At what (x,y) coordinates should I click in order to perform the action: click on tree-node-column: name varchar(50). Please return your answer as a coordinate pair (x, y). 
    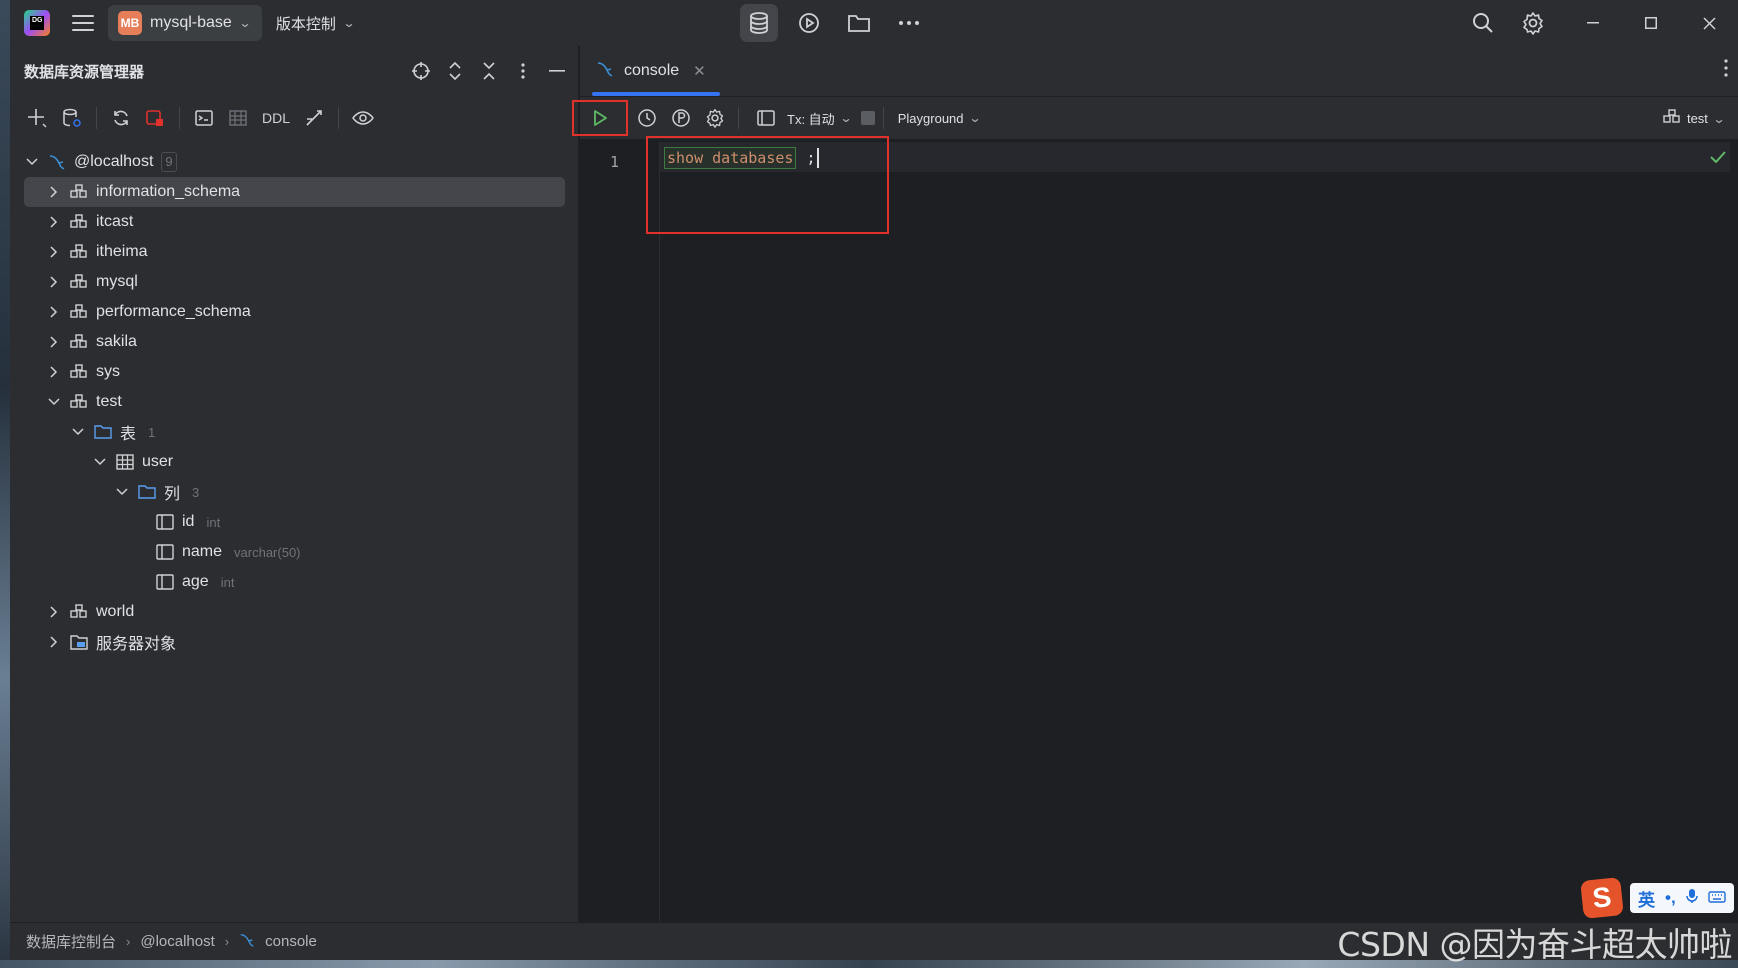
    Looking at the image, I should click on (294, 552).